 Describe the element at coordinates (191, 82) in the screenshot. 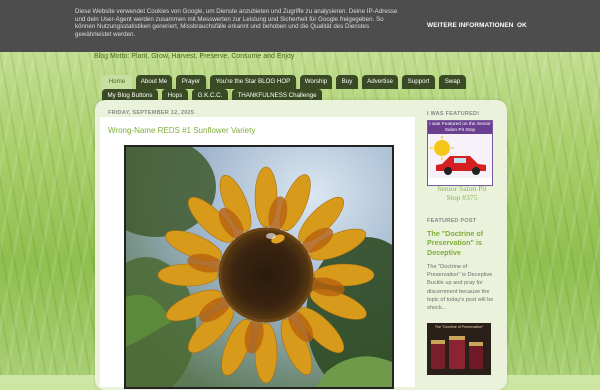

I see `tab-prayer: Prayer` at that location.